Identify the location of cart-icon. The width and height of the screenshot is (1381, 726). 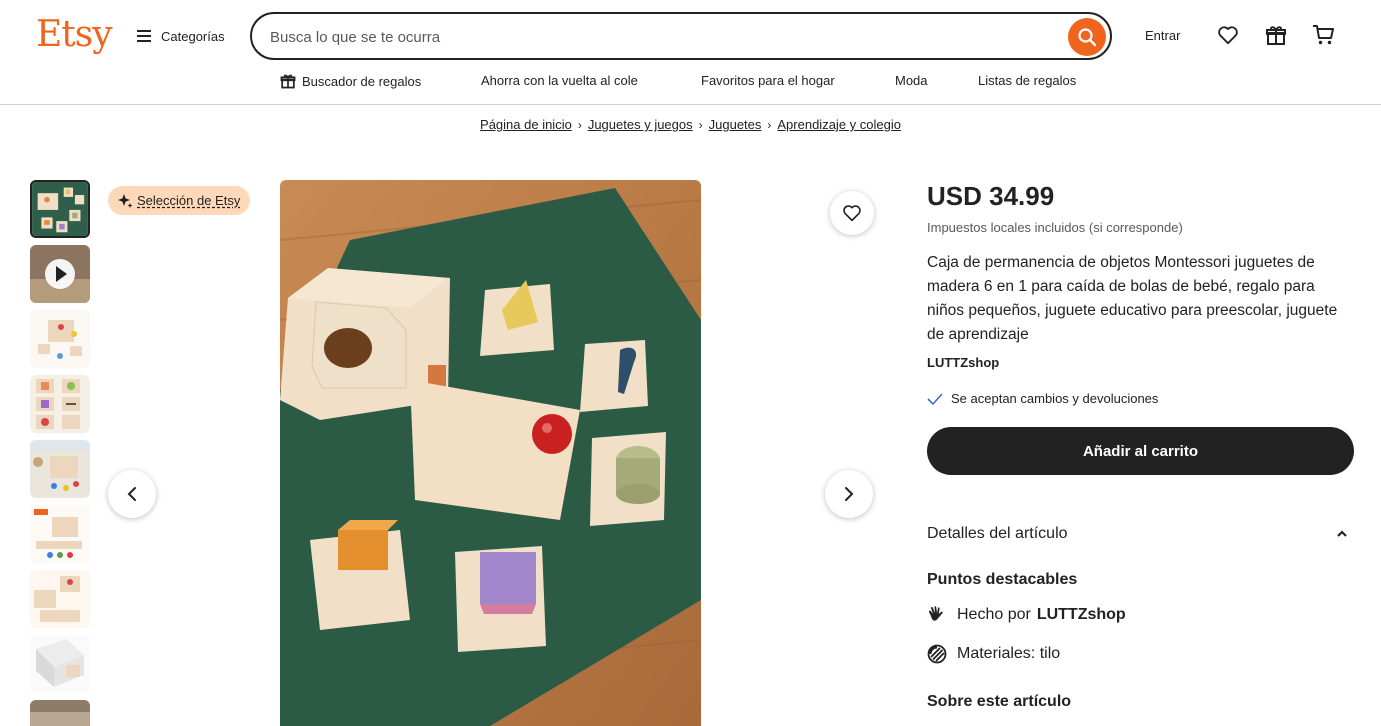
(1323, 35).